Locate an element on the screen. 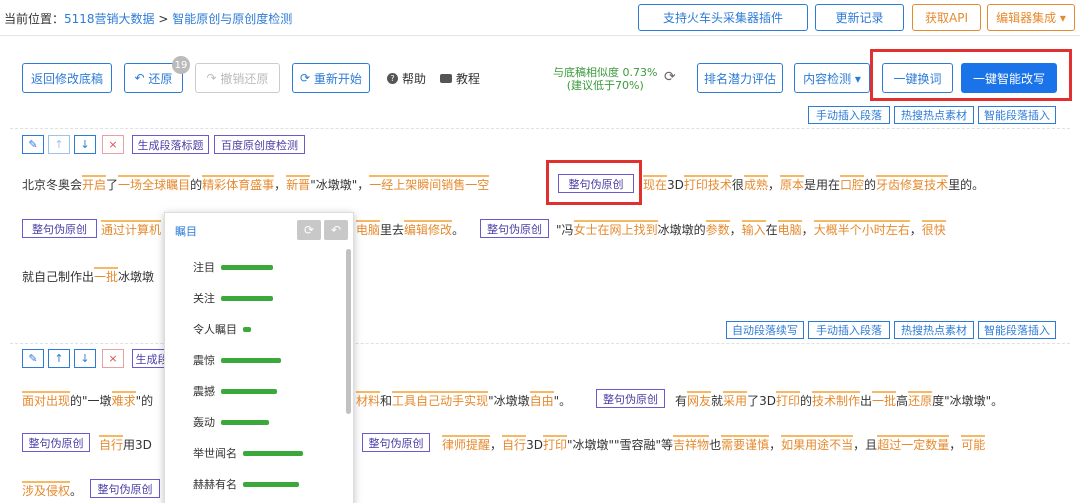  word-token: 制作 is located at coordinates (848, 399).